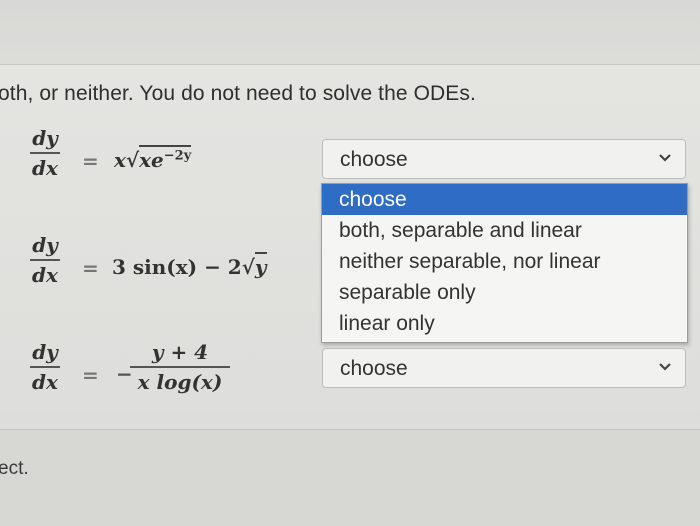  I want to click on rhs-text: 3 sin(x) − 2, so click(177, 267).